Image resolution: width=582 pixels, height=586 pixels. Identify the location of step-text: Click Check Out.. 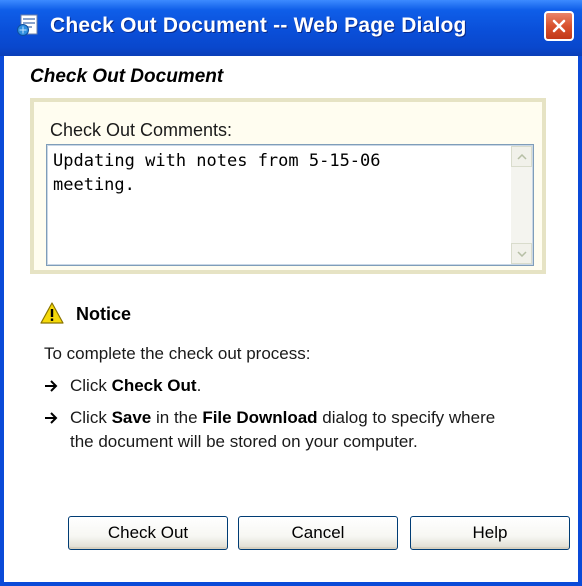
(290, 386).